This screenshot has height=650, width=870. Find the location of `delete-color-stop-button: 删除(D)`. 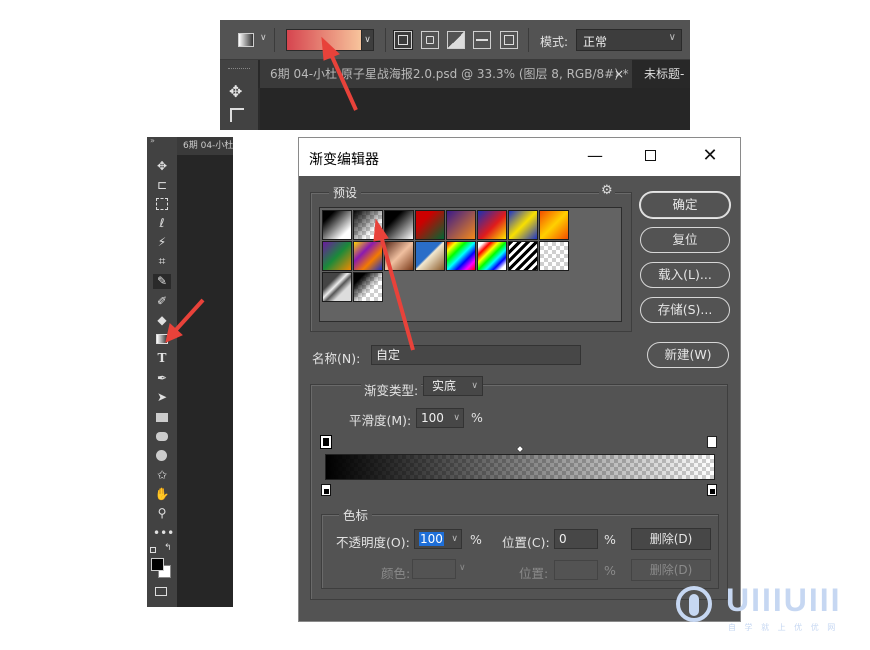

delete-color-stop-button: 删除(D) is located at coordinates (671, 570).